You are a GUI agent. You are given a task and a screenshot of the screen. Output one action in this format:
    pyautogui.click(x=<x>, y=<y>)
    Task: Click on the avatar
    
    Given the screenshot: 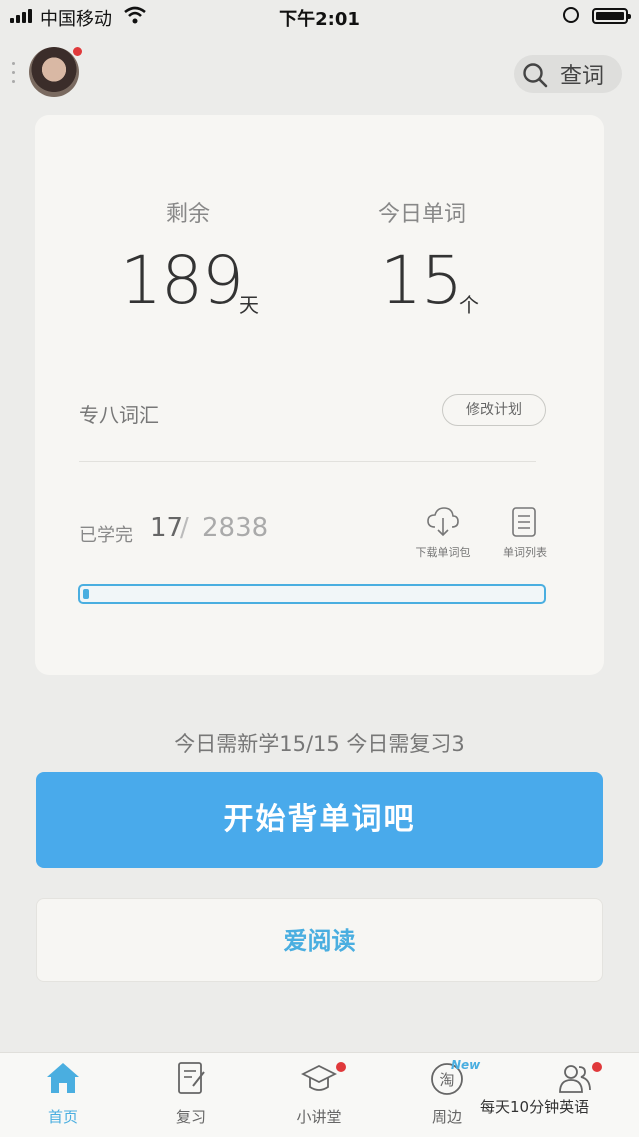 What is the action you would take?
    pyautogui.click(x=54, y=72)
    